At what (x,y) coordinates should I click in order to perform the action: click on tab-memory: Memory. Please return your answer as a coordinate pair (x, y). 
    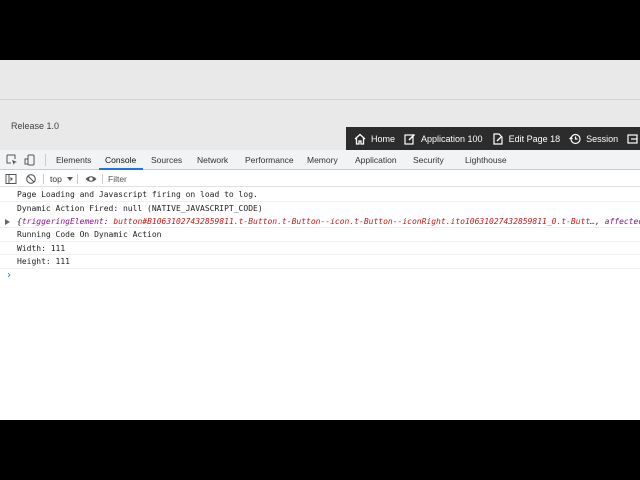
    Looking at the image, I should click on (322, 160).